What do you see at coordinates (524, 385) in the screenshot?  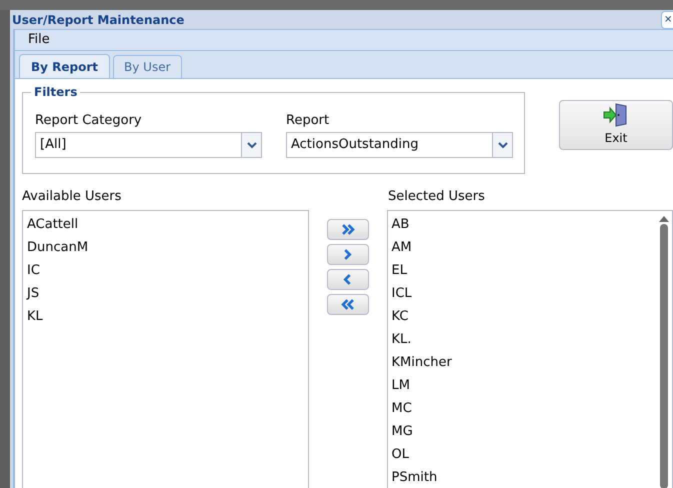 I see `user-list-item: LM` at bounding box center [524, 385].